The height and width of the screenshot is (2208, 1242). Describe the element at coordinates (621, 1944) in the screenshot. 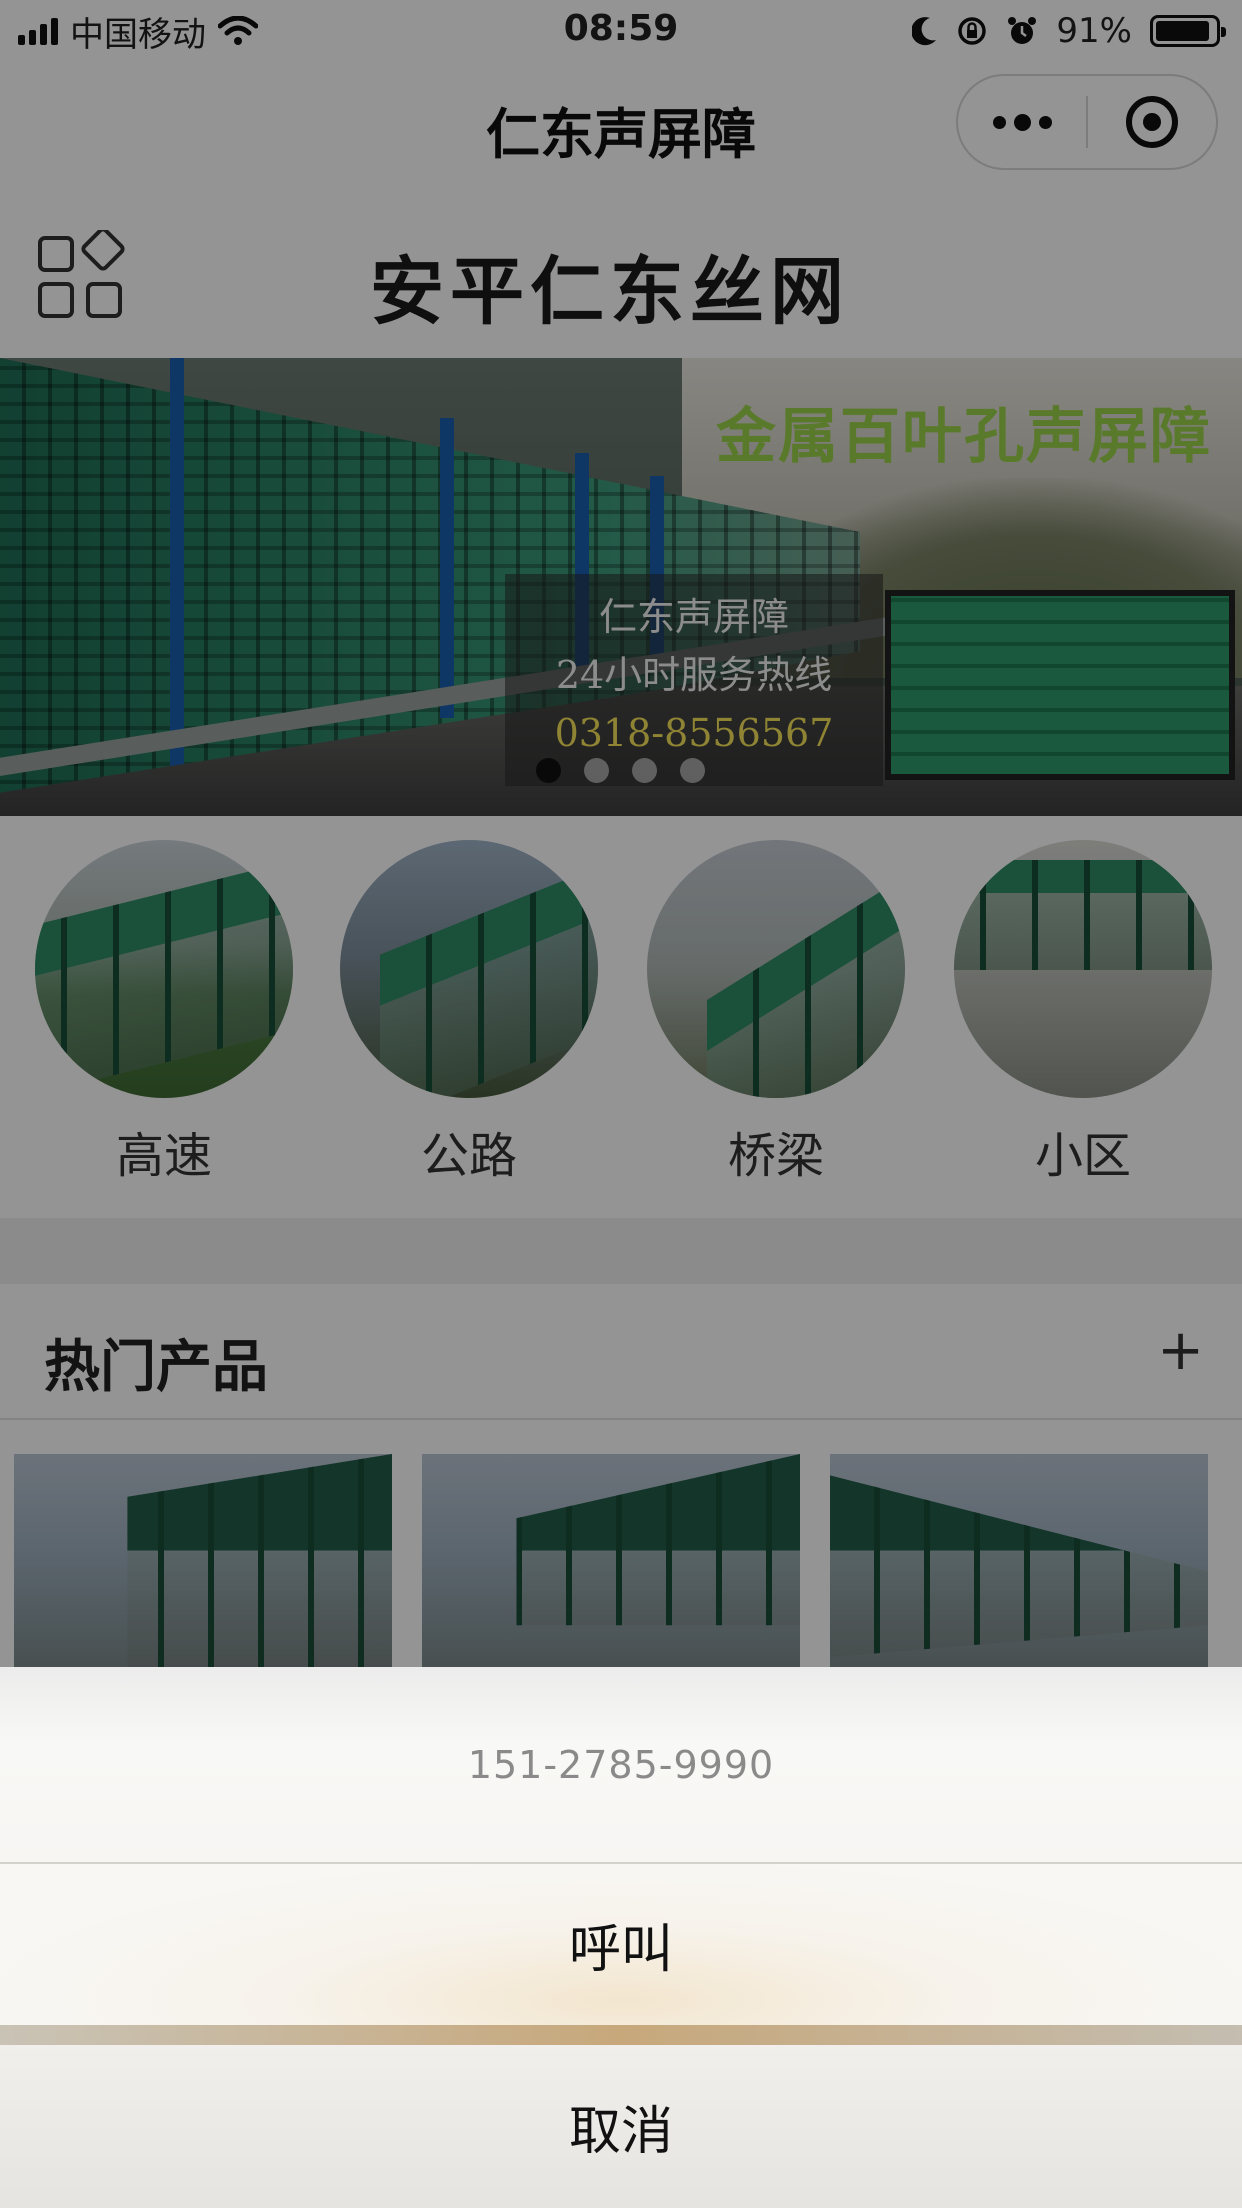

I see `call-button: 呼叫` at that location.